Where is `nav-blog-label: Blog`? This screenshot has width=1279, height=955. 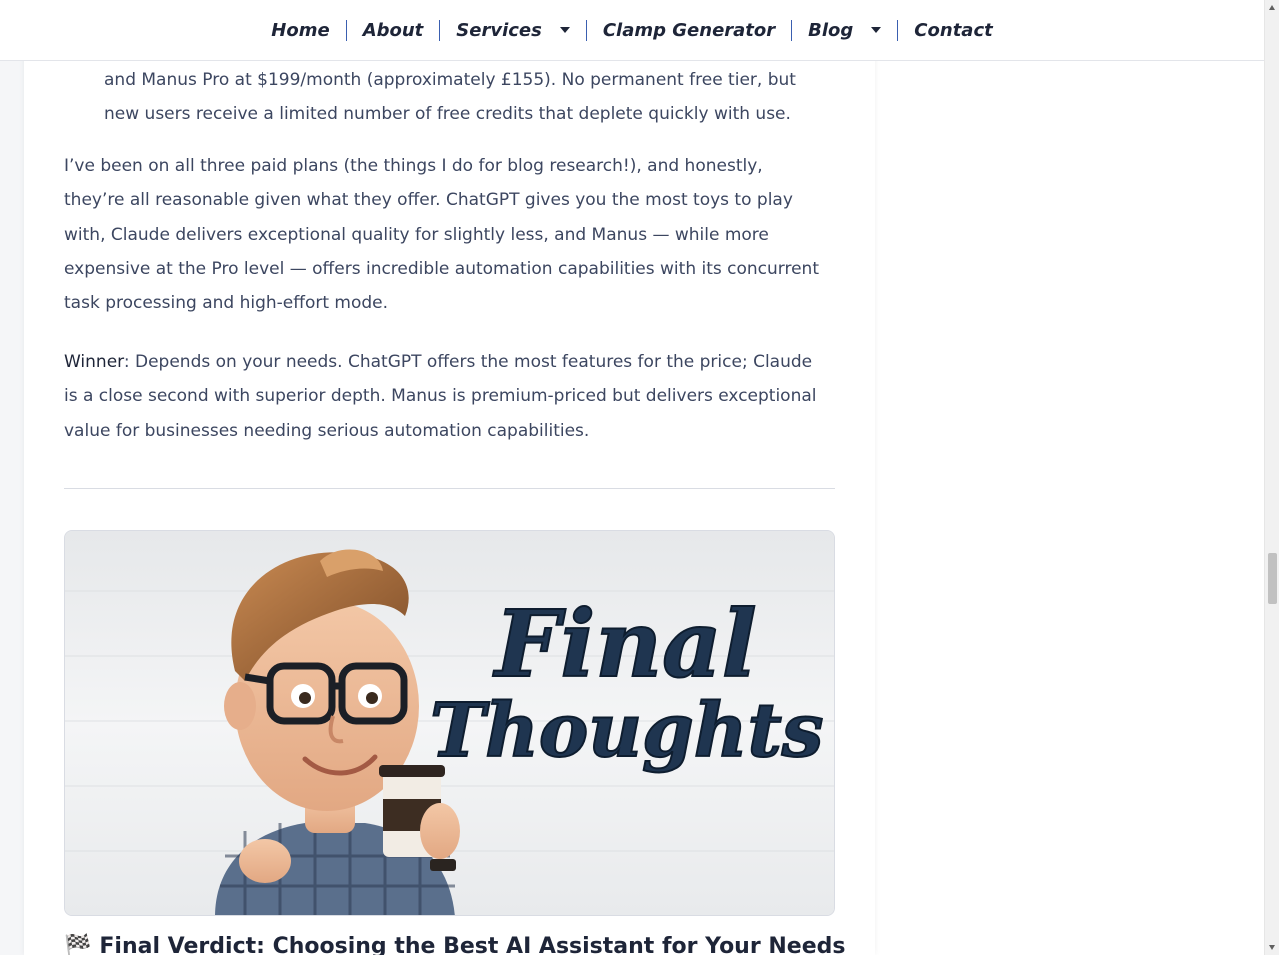
nav-blog-label: Blog is located at coordinates (831, 30).